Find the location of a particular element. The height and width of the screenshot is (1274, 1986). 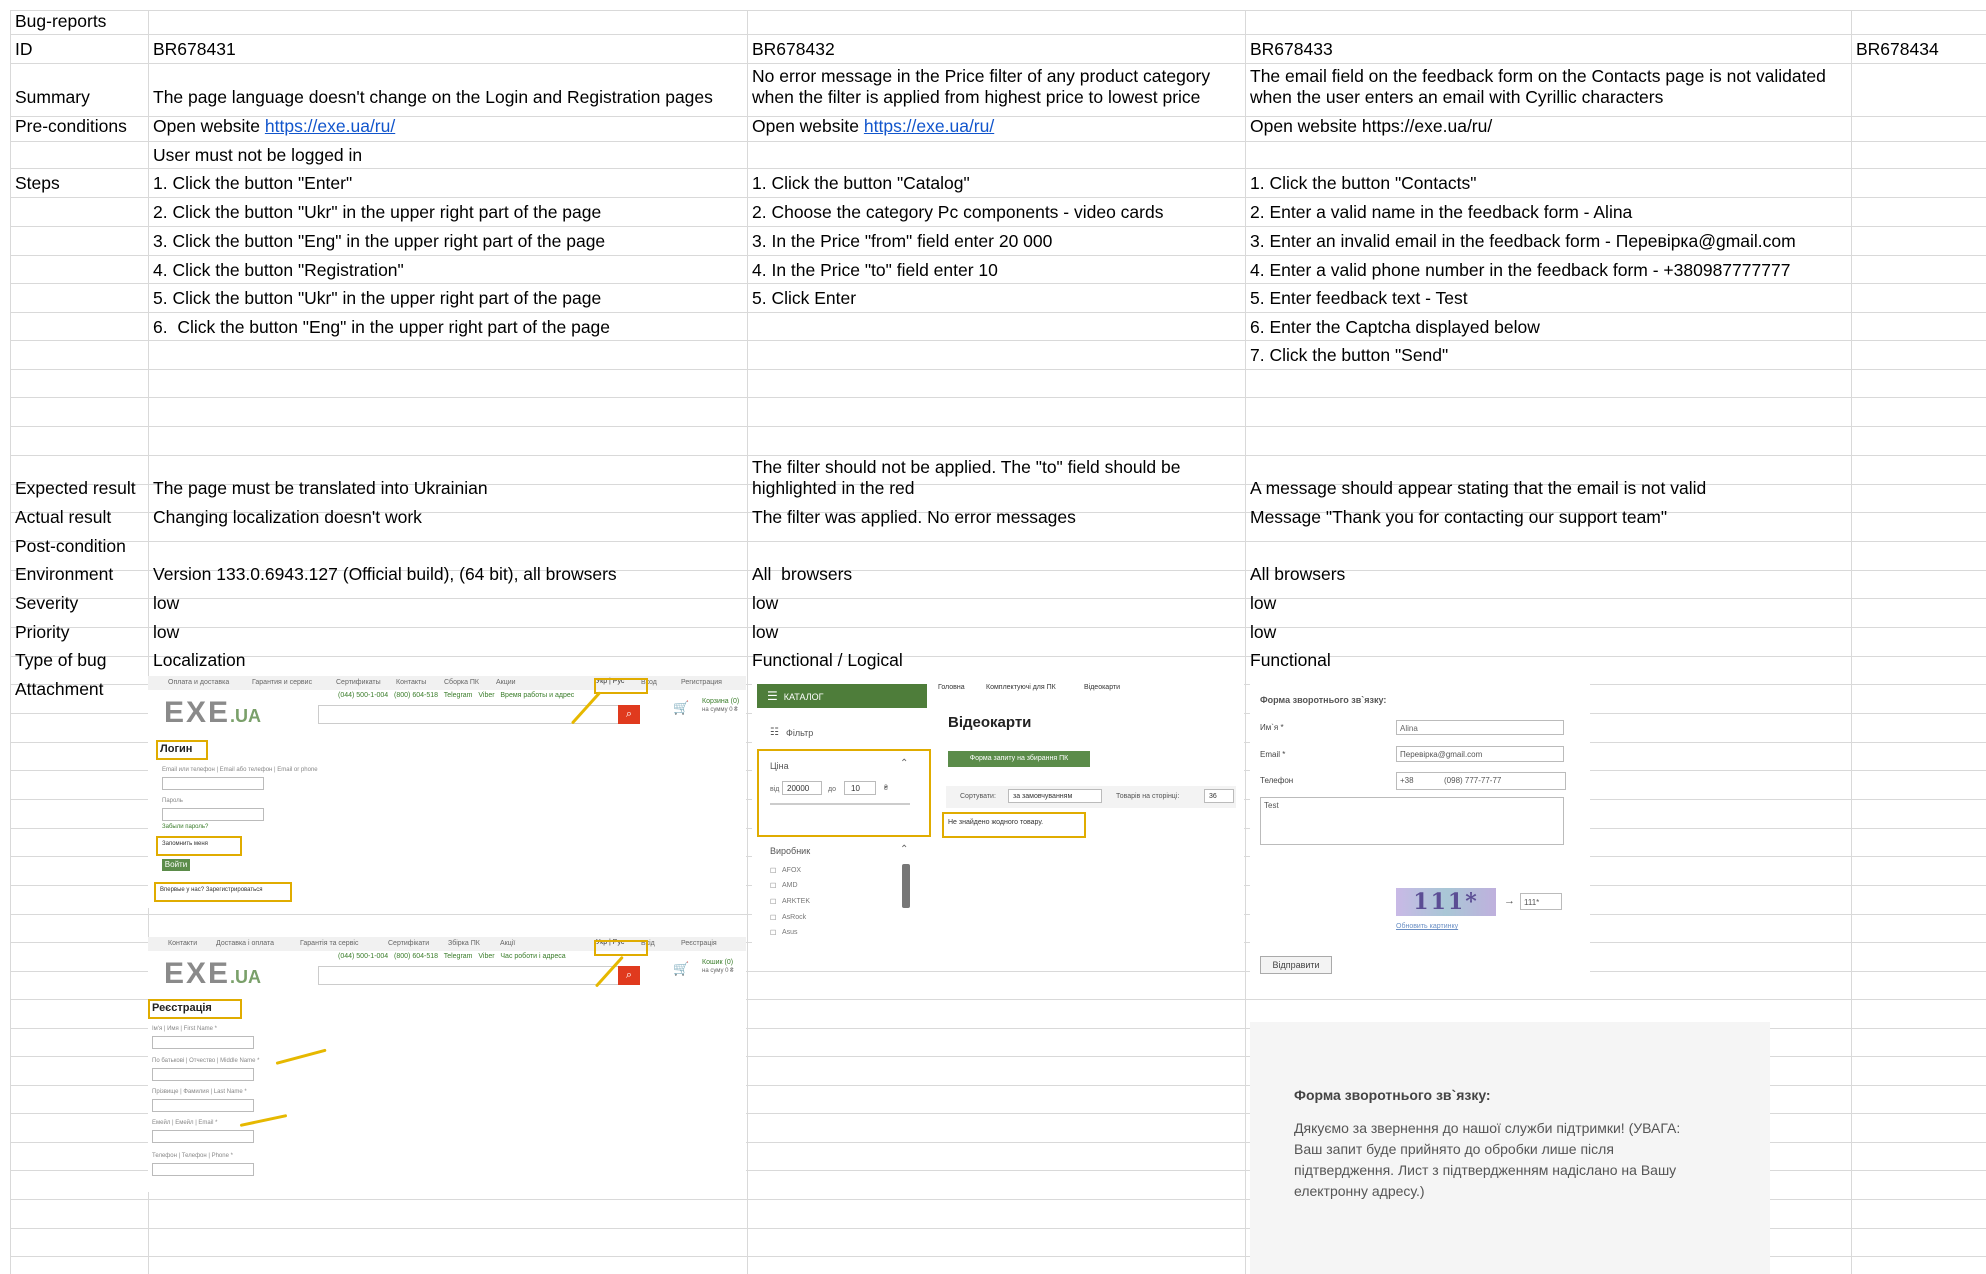

maker-name: AFOX is located at coordinates (792, 870).